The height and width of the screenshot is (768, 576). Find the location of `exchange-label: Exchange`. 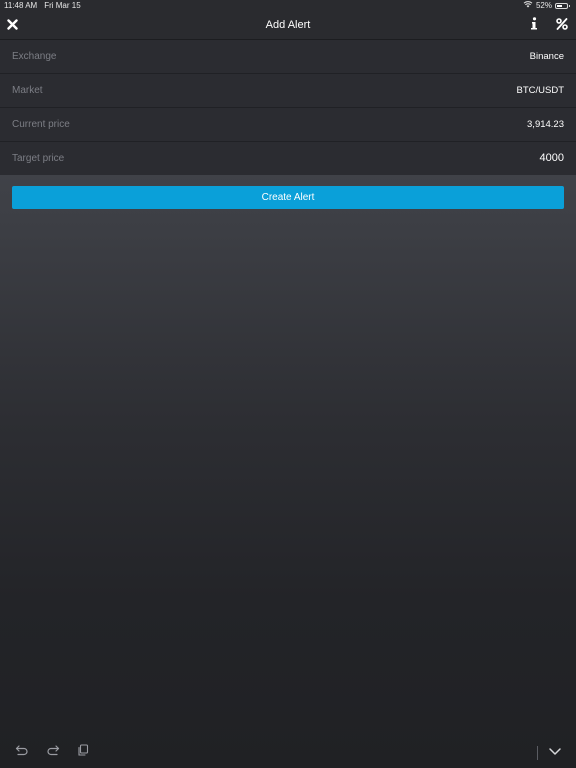

exchange-label: Exchange is located at coordinates (34, 56).